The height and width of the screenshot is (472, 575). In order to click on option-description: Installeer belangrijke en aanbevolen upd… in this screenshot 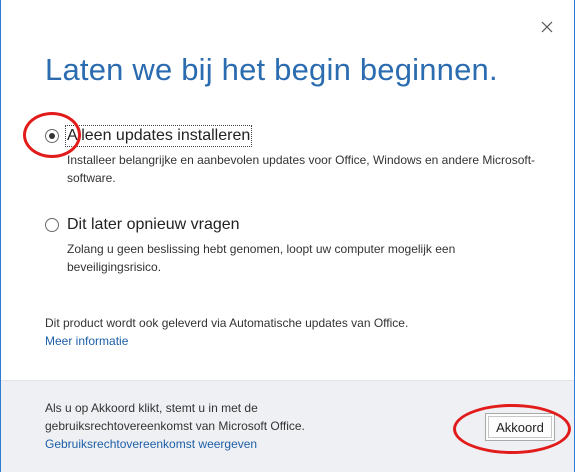, I will do `click(301, 169)`.